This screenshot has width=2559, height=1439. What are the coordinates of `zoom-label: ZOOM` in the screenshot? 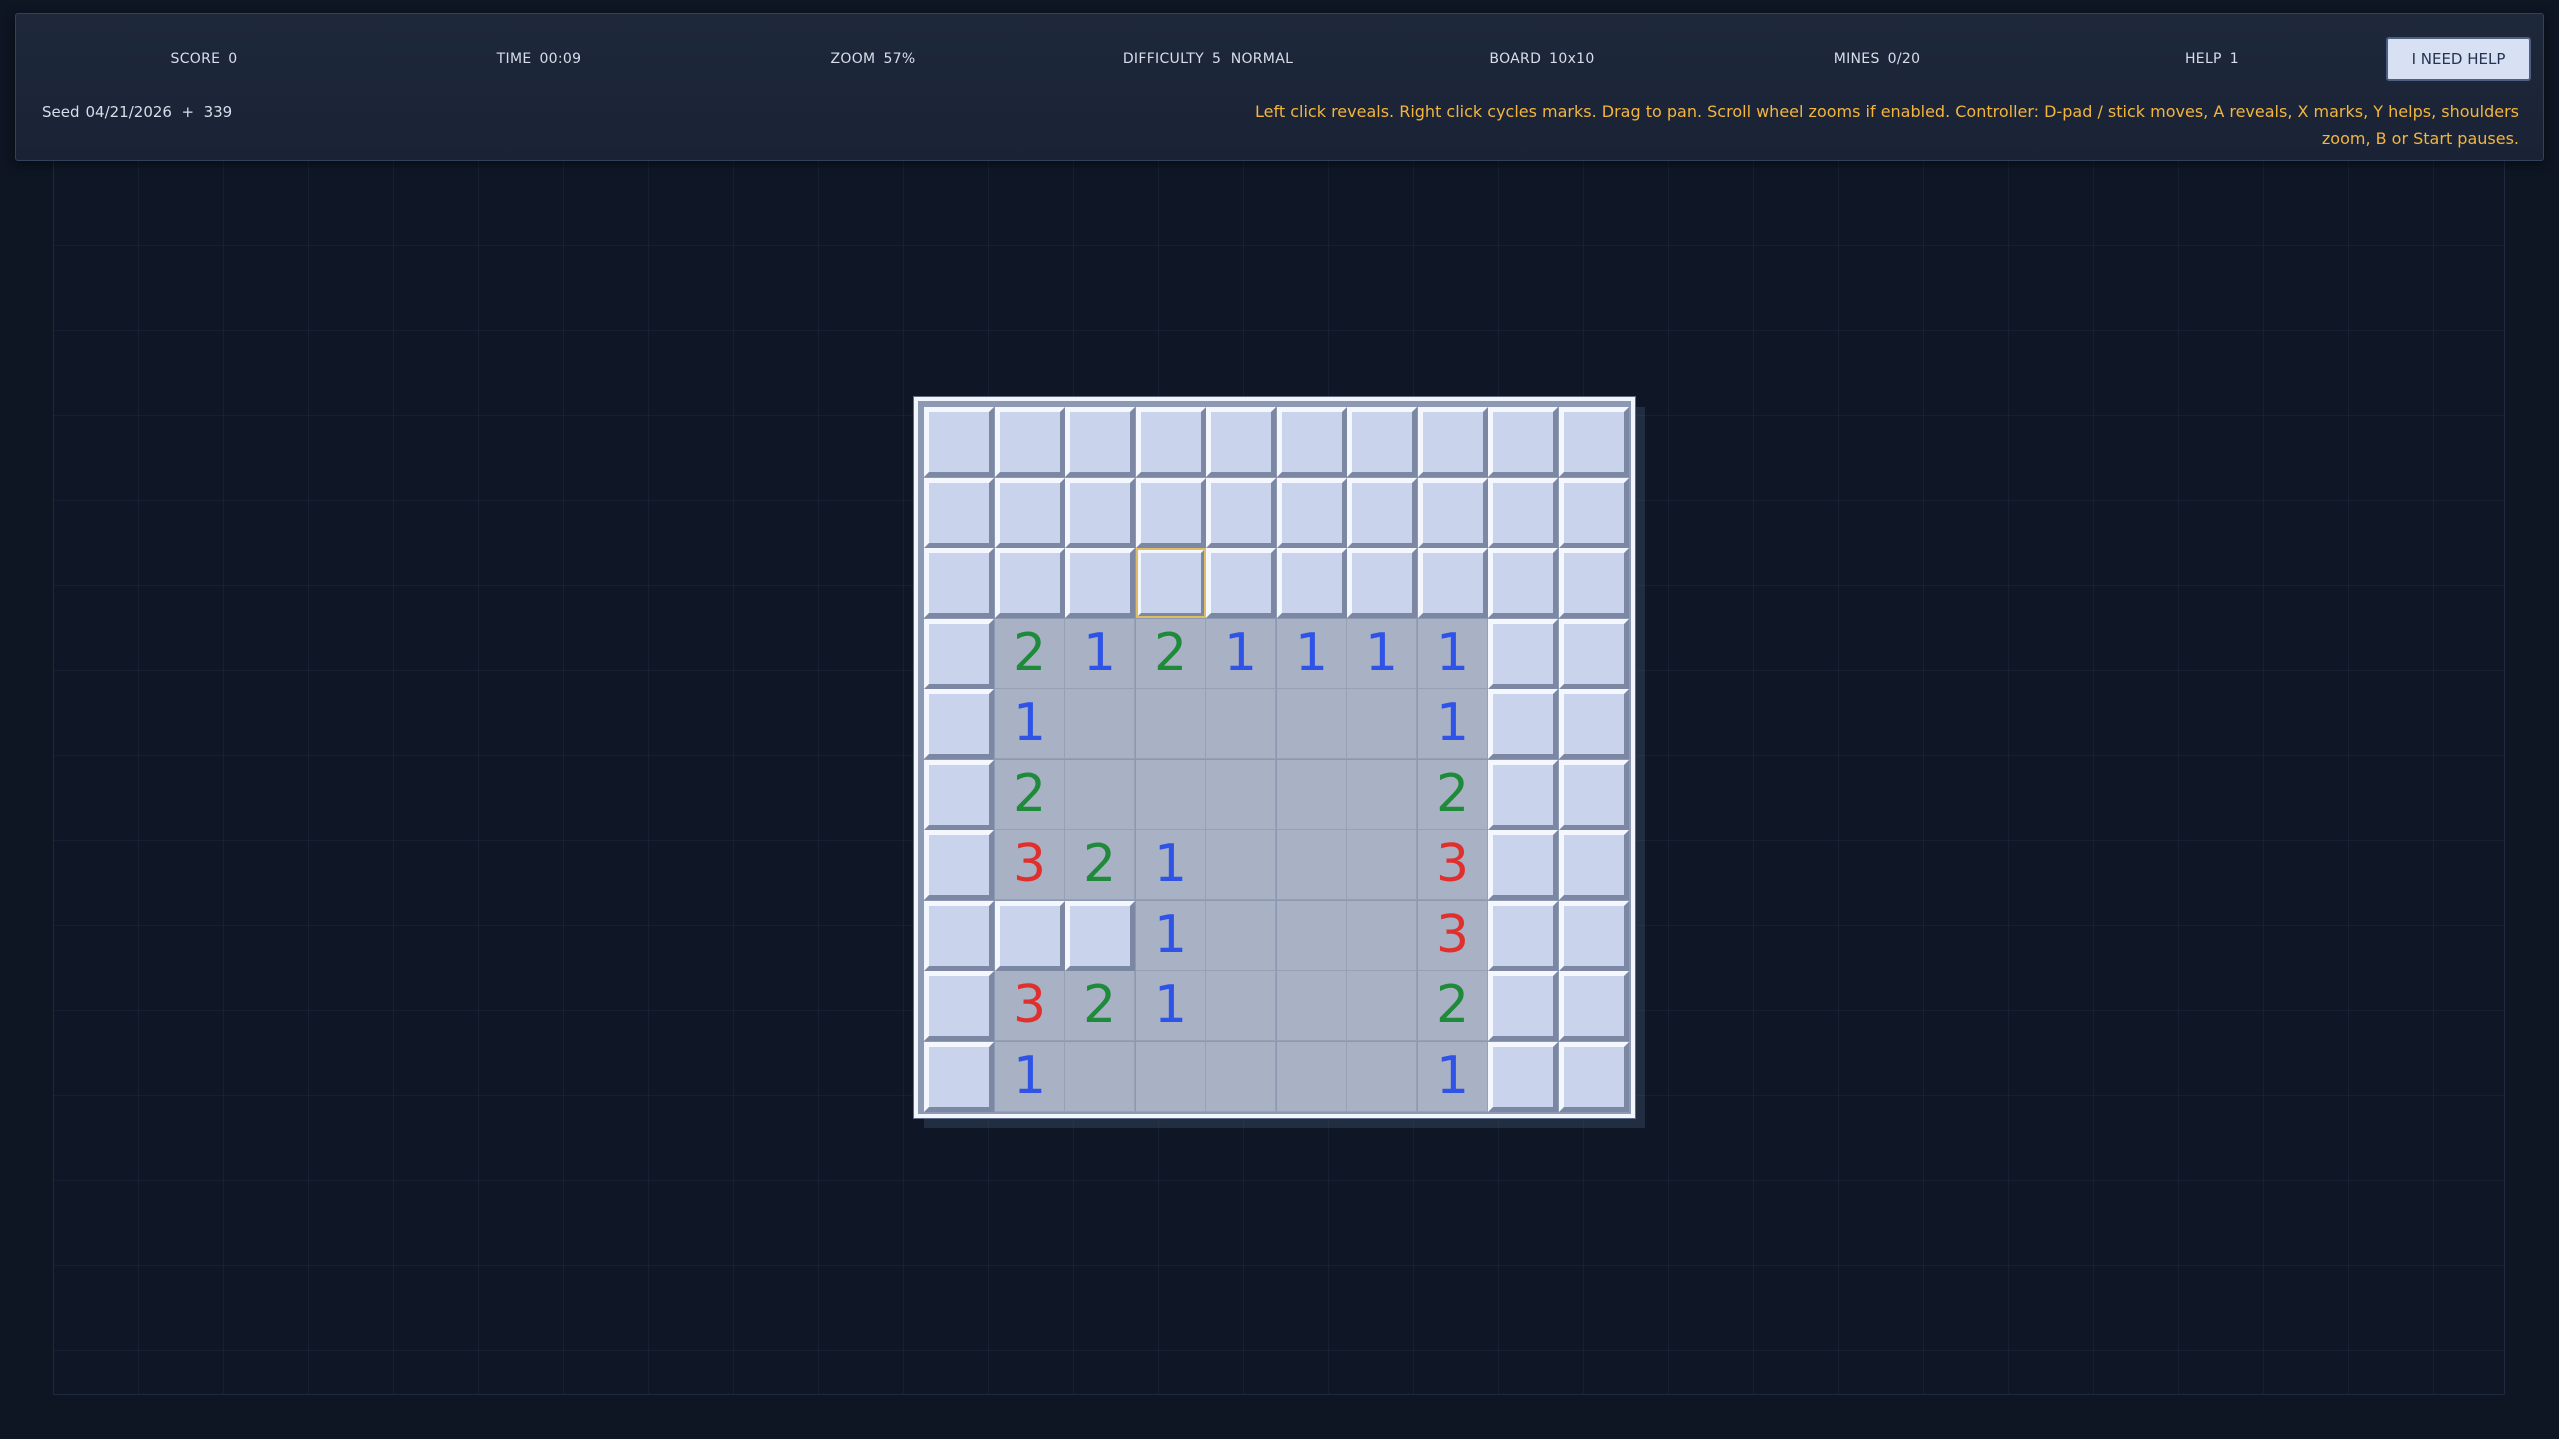 It's located at (853, 59).